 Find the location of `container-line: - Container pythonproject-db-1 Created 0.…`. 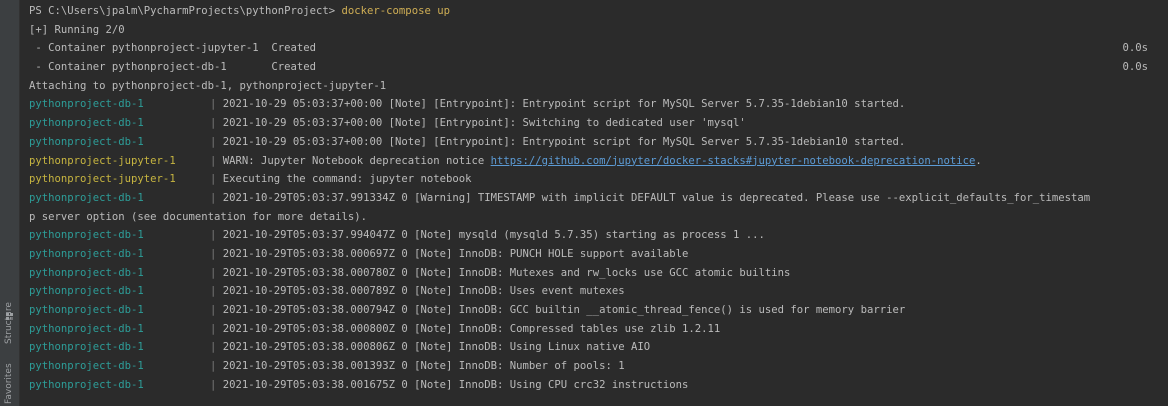

container-line: - Container pythonproject-db-1 Created 0.… is located at coordinates (594, 67).